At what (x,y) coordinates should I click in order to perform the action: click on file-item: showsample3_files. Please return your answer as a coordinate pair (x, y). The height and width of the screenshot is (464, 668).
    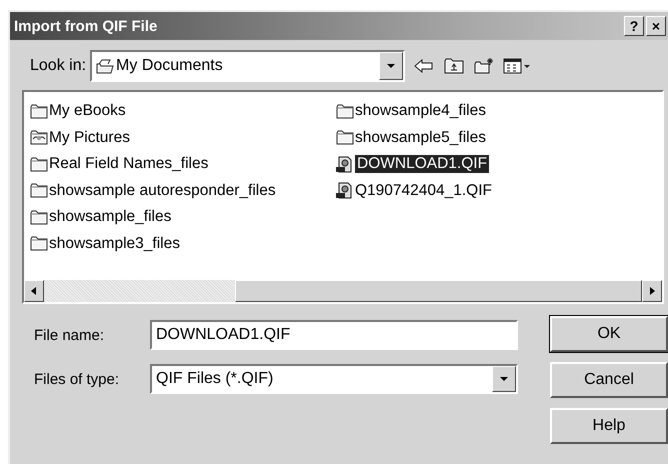
    Looking at the image, I should click on (106, 243).